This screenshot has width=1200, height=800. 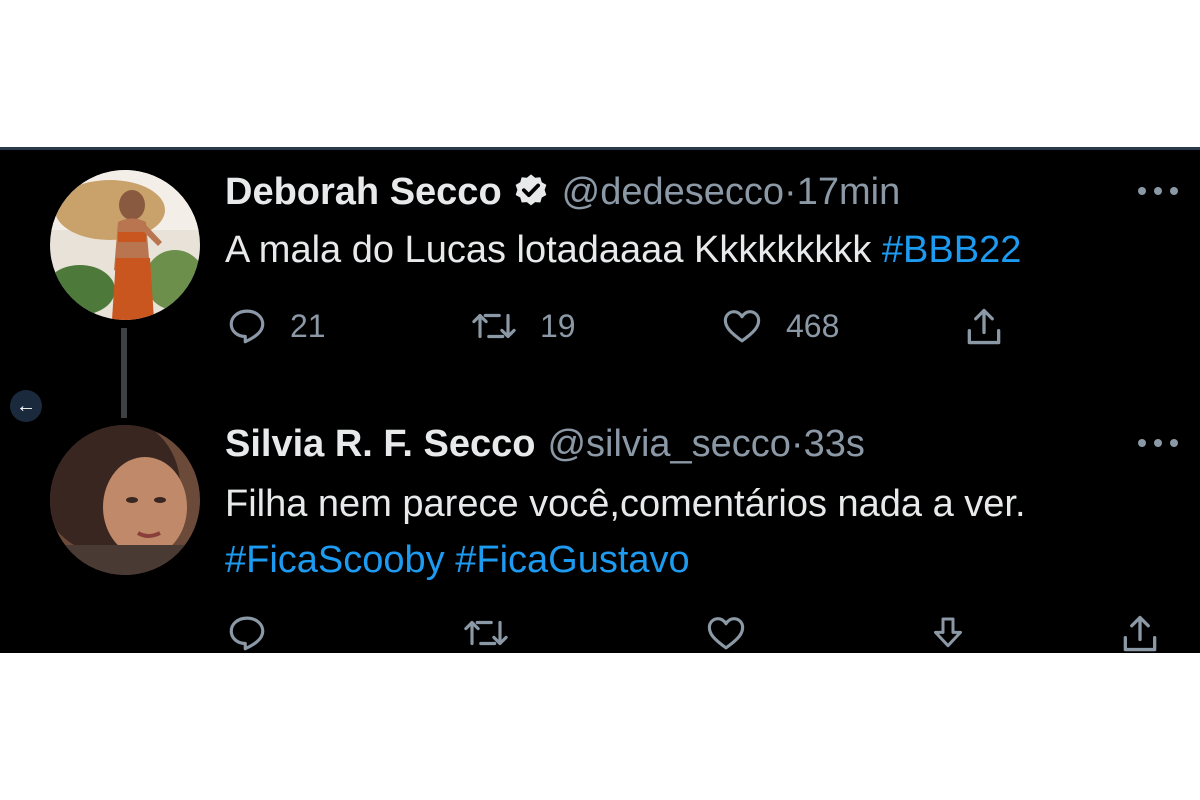 I want to click on retweet-count: 19, so click(x=558, y=325).